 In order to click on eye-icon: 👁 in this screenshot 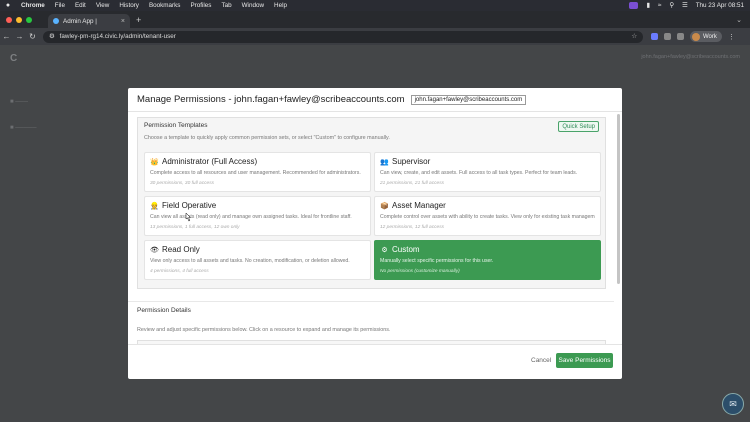, I will do `click(154, 250)`.